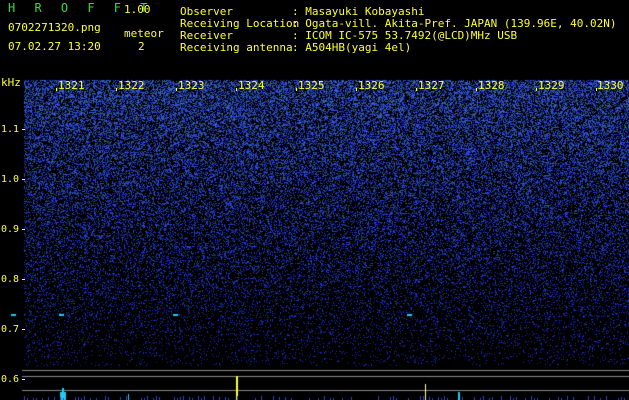  I want to click on y-tick-label: 1.0, so click(10, 179).